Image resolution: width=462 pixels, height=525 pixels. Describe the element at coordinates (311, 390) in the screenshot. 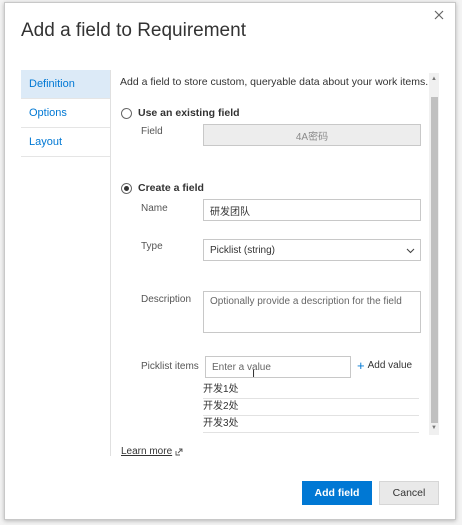

I see `picklist-item: 开发1处` at that location.